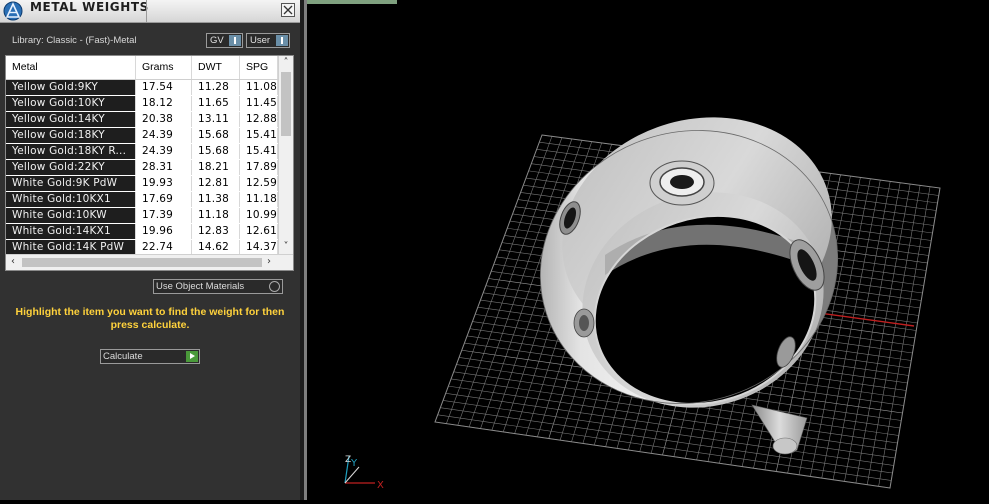  I want to click on spg-cell: 11.18, so click(259, 199).